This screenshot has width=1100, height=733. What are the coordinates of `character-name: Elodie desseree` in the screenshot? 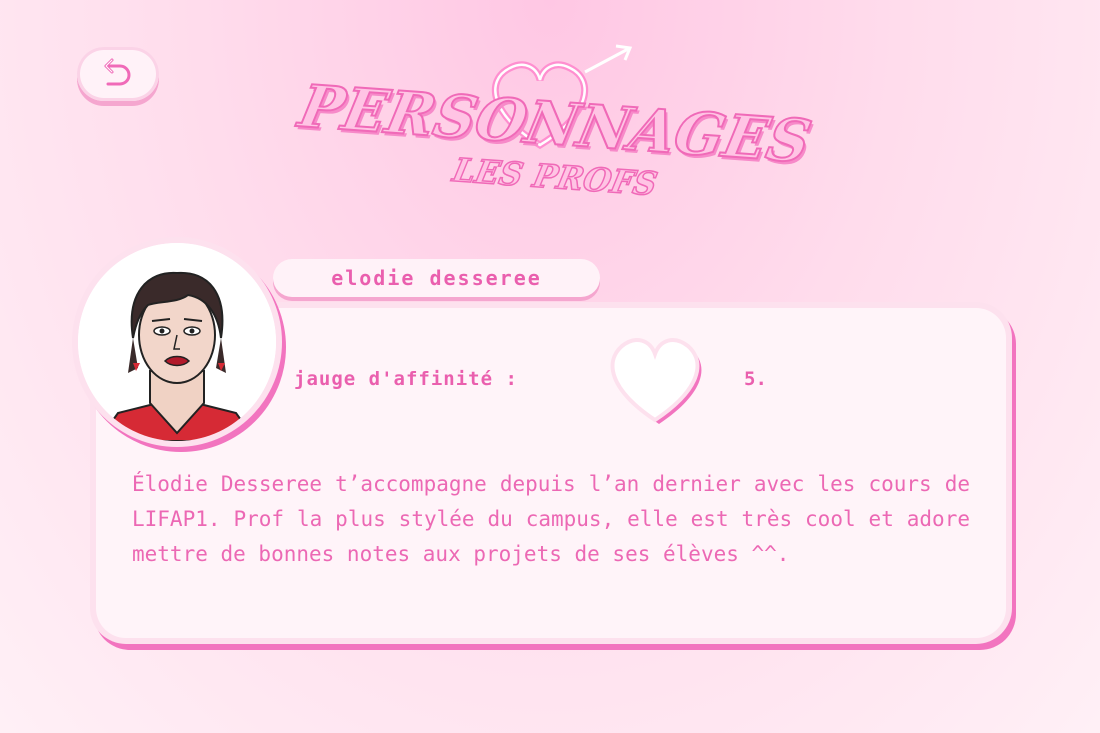 It's located at (436, 278).